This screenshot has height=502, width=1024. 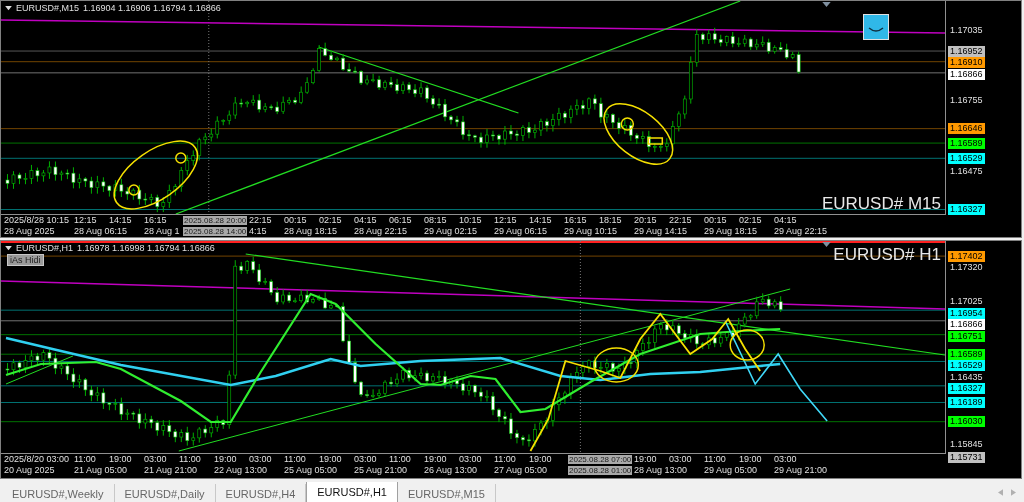 I want to click on price-label: 1.17320, so click(x=966, y=268).